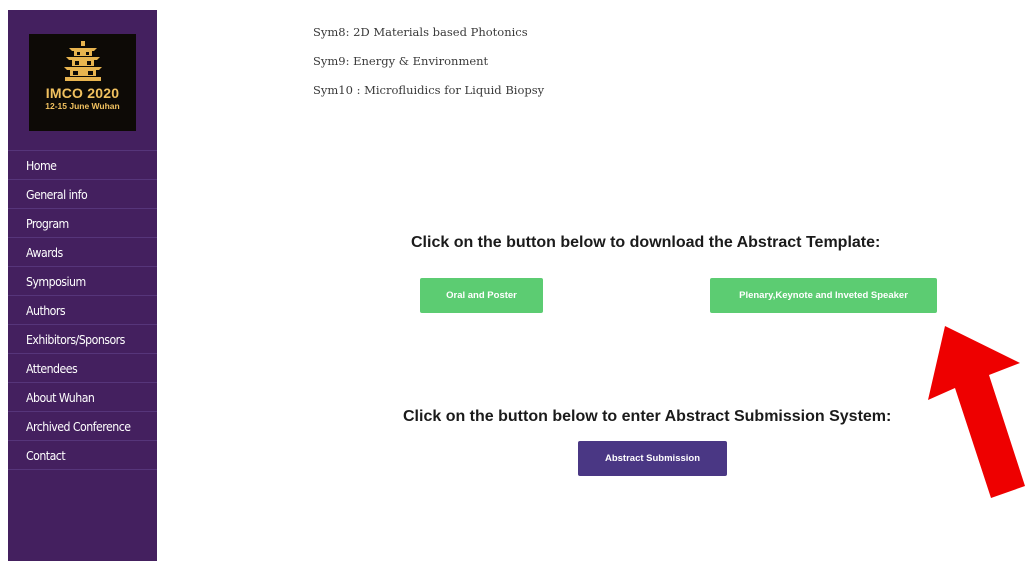 Image resolution: width=1028 pixels, height=561 pixels. Describe the element at coordinates (420, 32) in the screenshot. I see `symposium-item: Sym8: 2D Materials based Photonics` at that location.